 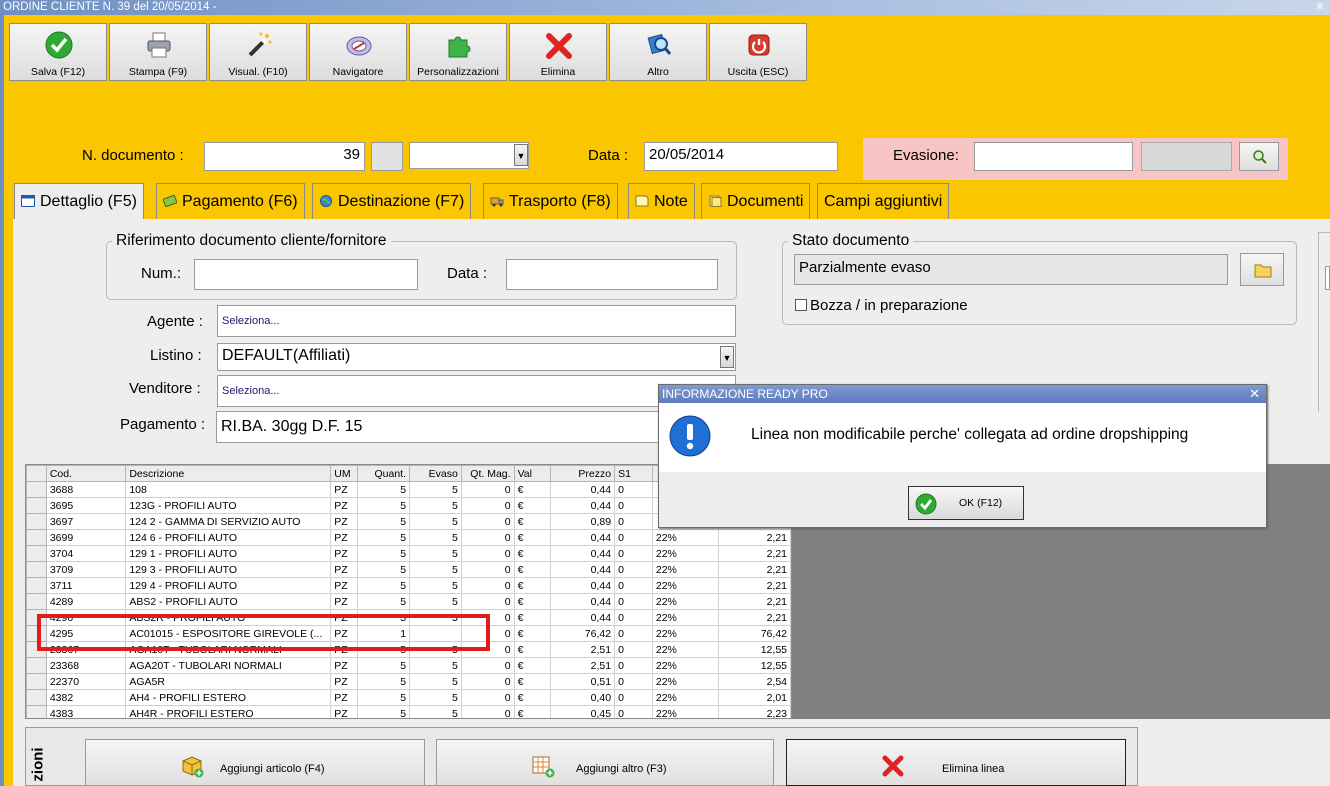 I want to click on table-cell: 0,40, so click(x=583, y=697).